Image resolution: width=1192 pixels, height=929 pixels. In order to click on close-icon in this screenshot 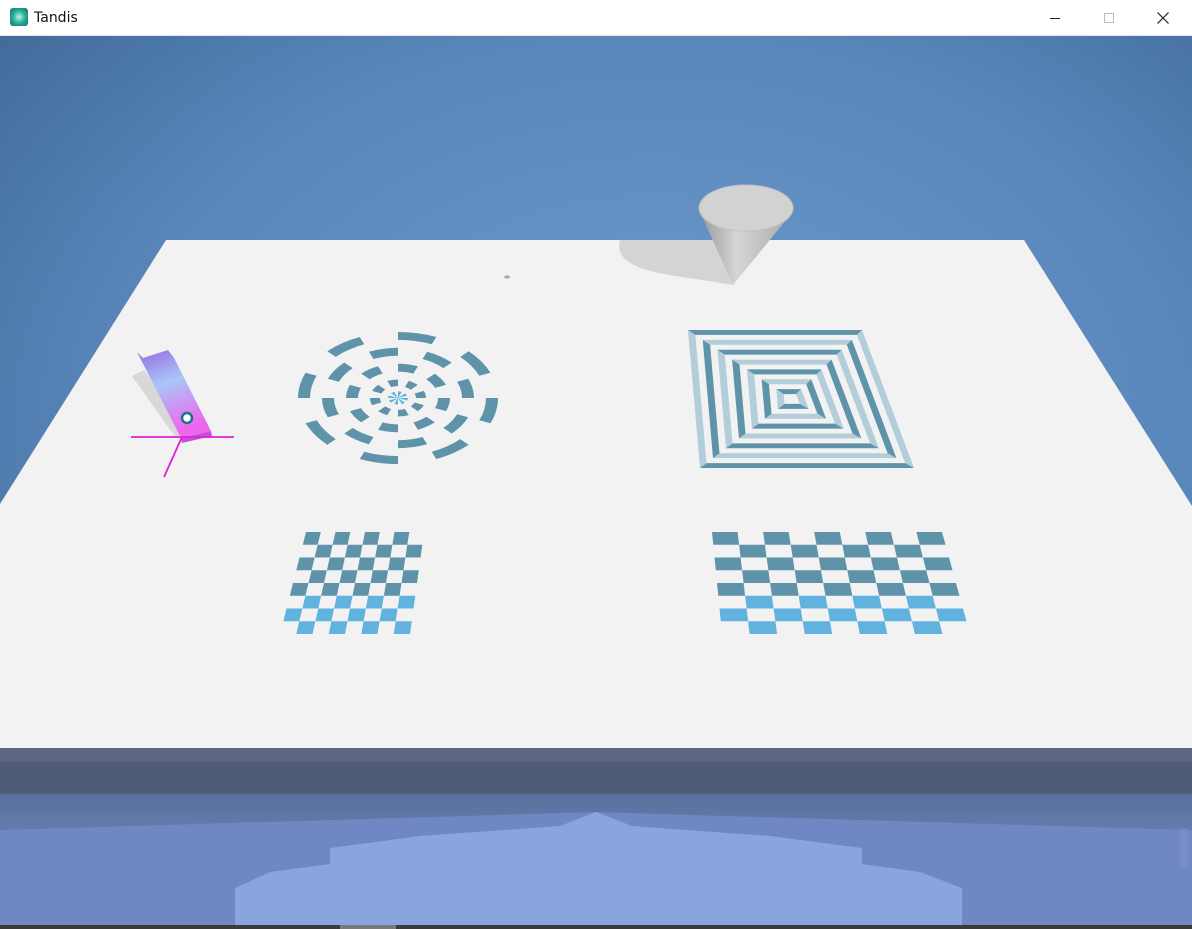, I will do `click(1163, 17)`.